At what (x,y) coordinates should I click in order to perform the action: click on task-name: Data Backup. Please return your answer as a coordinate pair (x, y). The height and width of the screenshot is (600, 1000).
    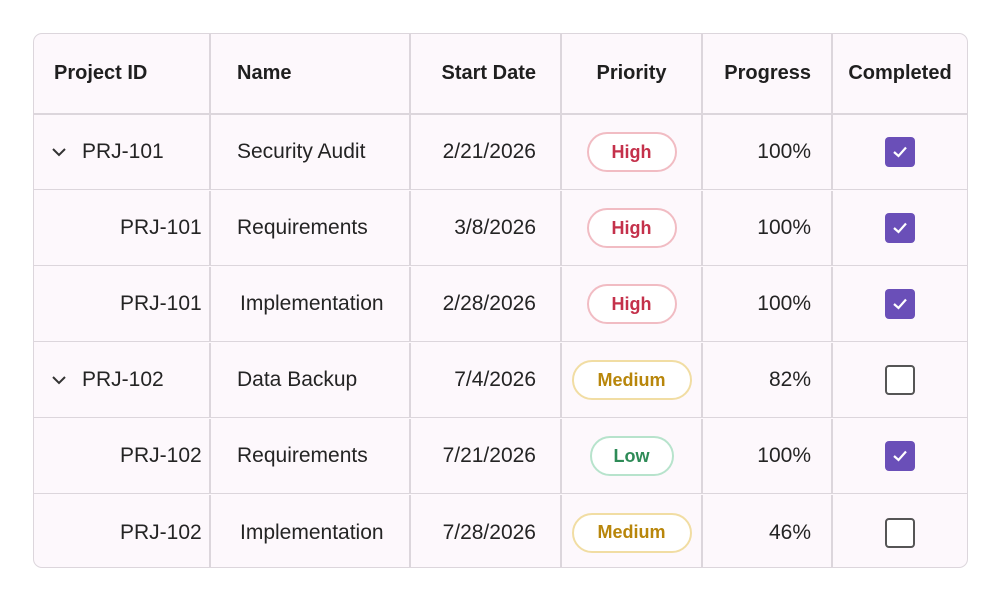
    Looking at the image, I should click on (297, 379).